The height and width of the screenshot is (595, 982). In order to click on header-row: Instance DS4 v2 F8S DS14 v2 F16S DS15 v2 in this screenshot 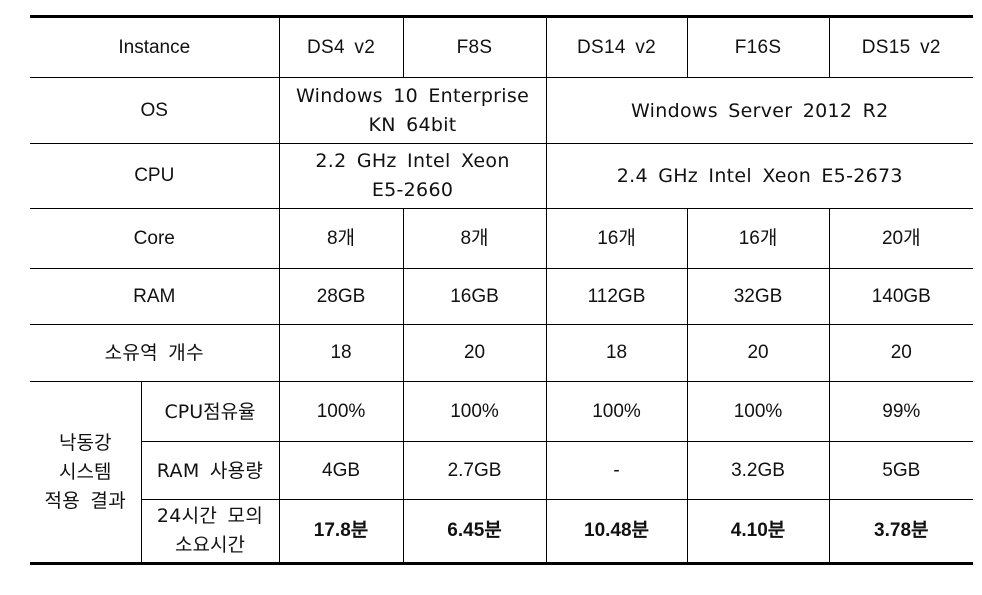, I will do `click(502, 47)`.